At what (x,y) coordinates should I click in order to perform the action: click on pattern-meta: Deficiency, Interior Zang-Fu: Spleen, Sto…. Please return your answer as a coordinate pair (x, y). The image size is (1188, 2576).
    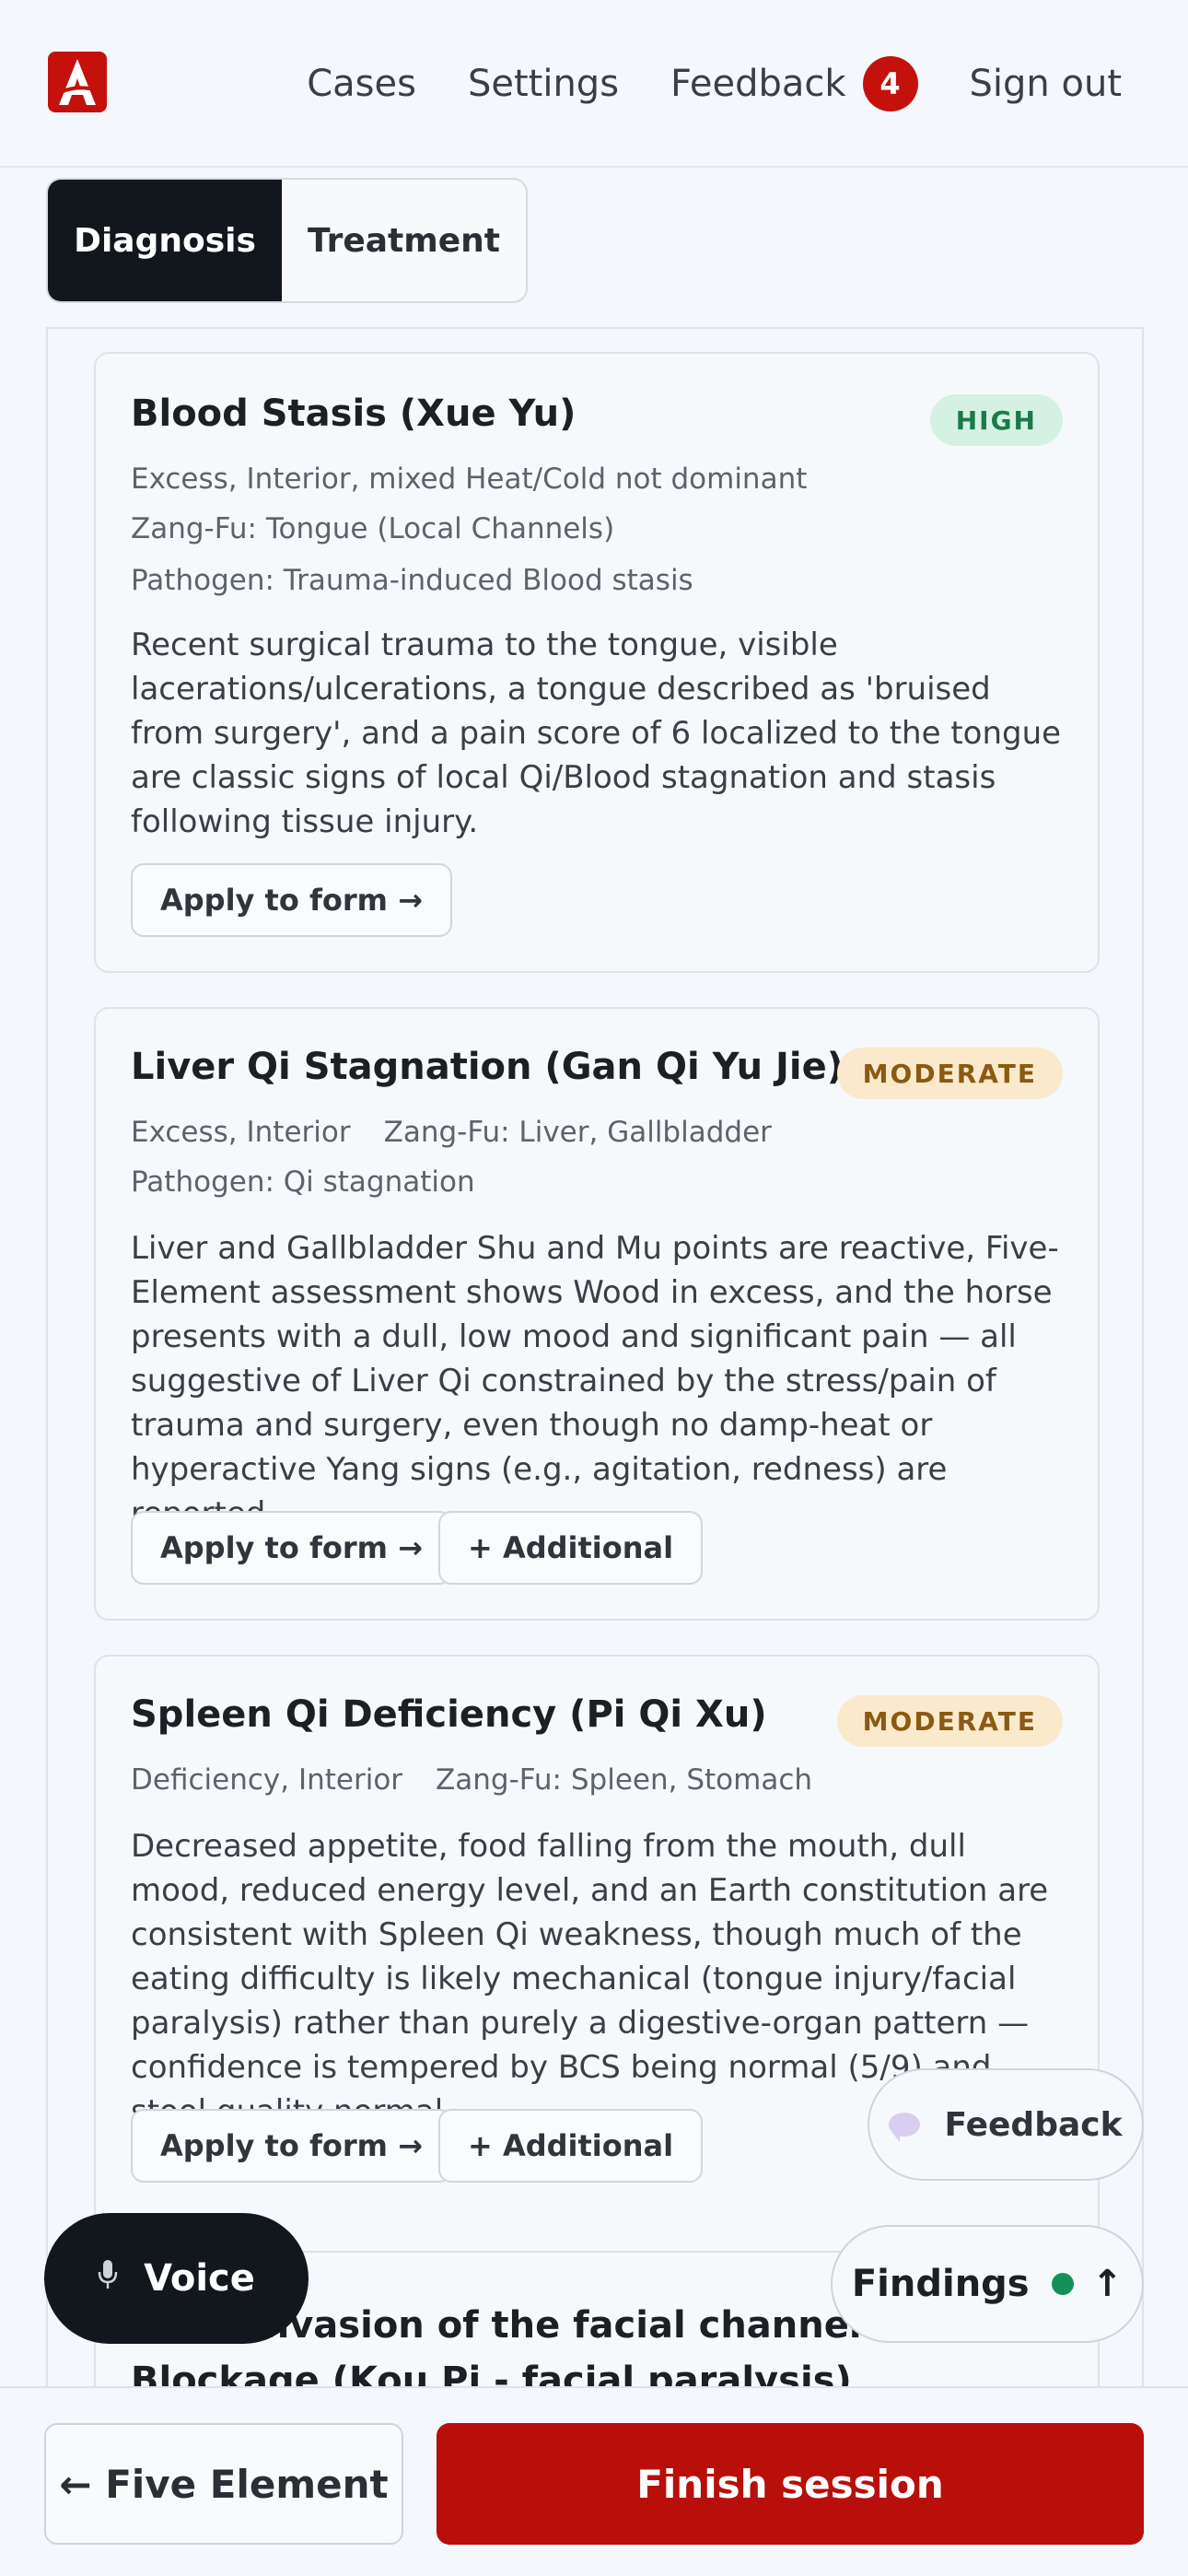
    Looking at the image, I should click on (471, 1780).